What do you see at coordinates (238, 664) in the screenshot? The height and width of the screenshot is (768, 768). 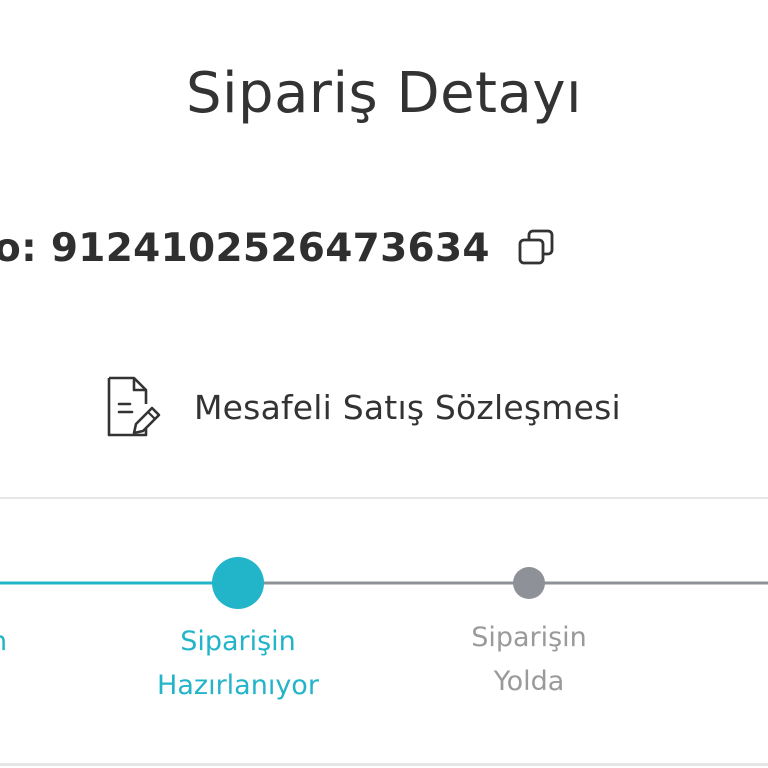 I see `step-label-preparing: Siparişin Hazırlanıyor` at bounding box center [238, 664].